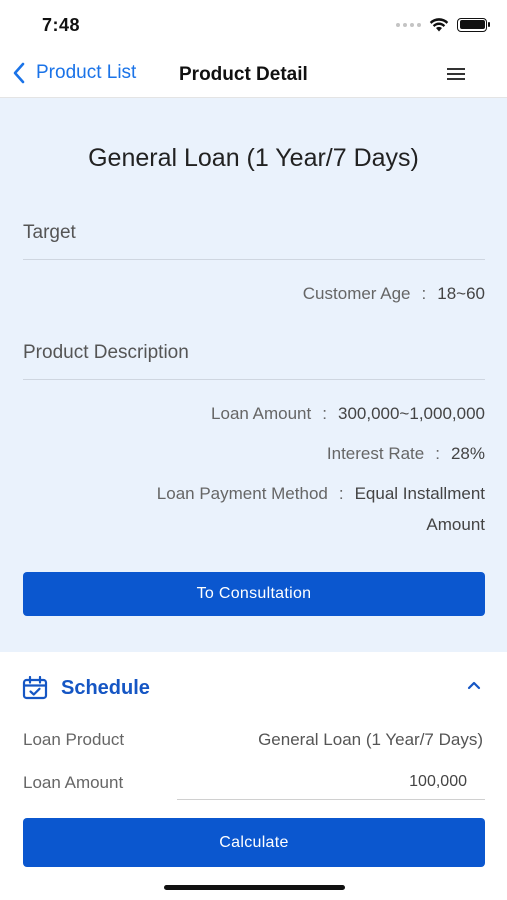 This screenshot has height=900, width=507. Describe the element at coordinates (370, 739) in the screenshot. I see `loan-product-value: General Loan (1 Year/7 Days)` at that location.